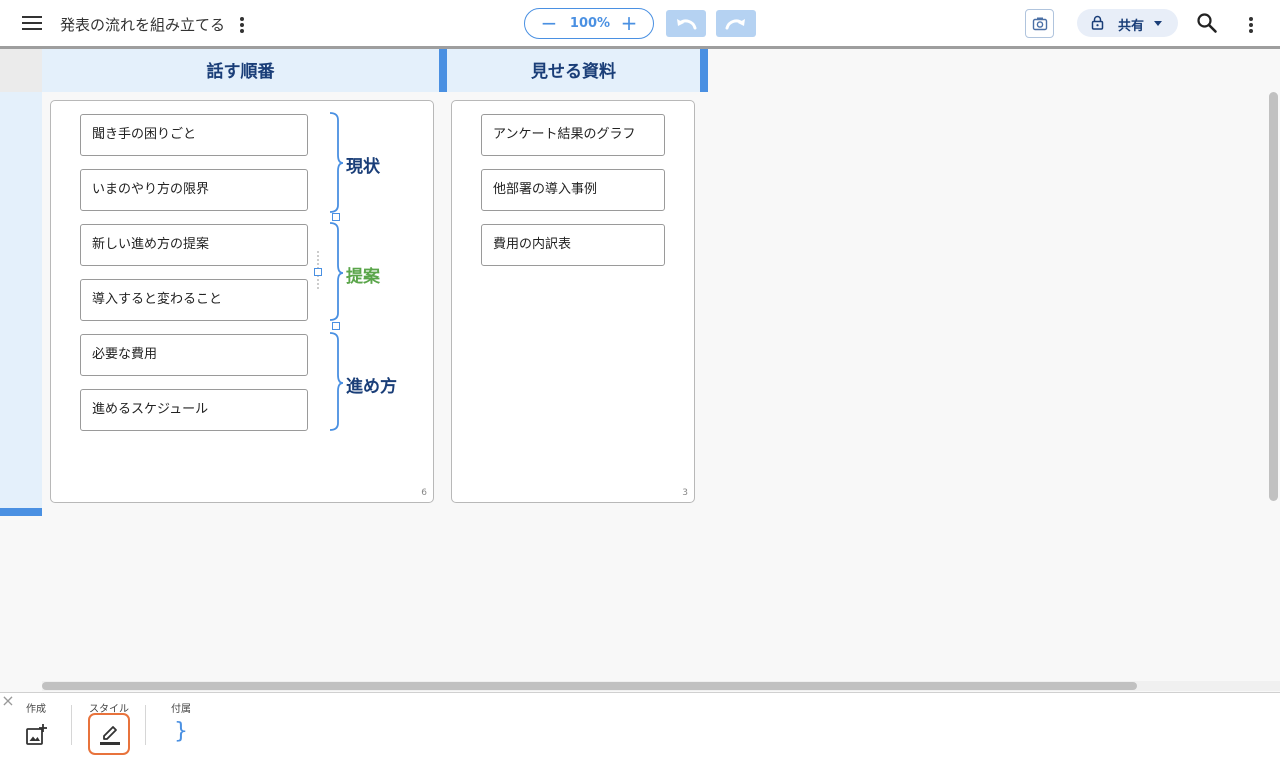 The image size is (1280, 757). Describe the element at coordinates (32, 23) in the screenshot. I see `menu-icon` at that location.